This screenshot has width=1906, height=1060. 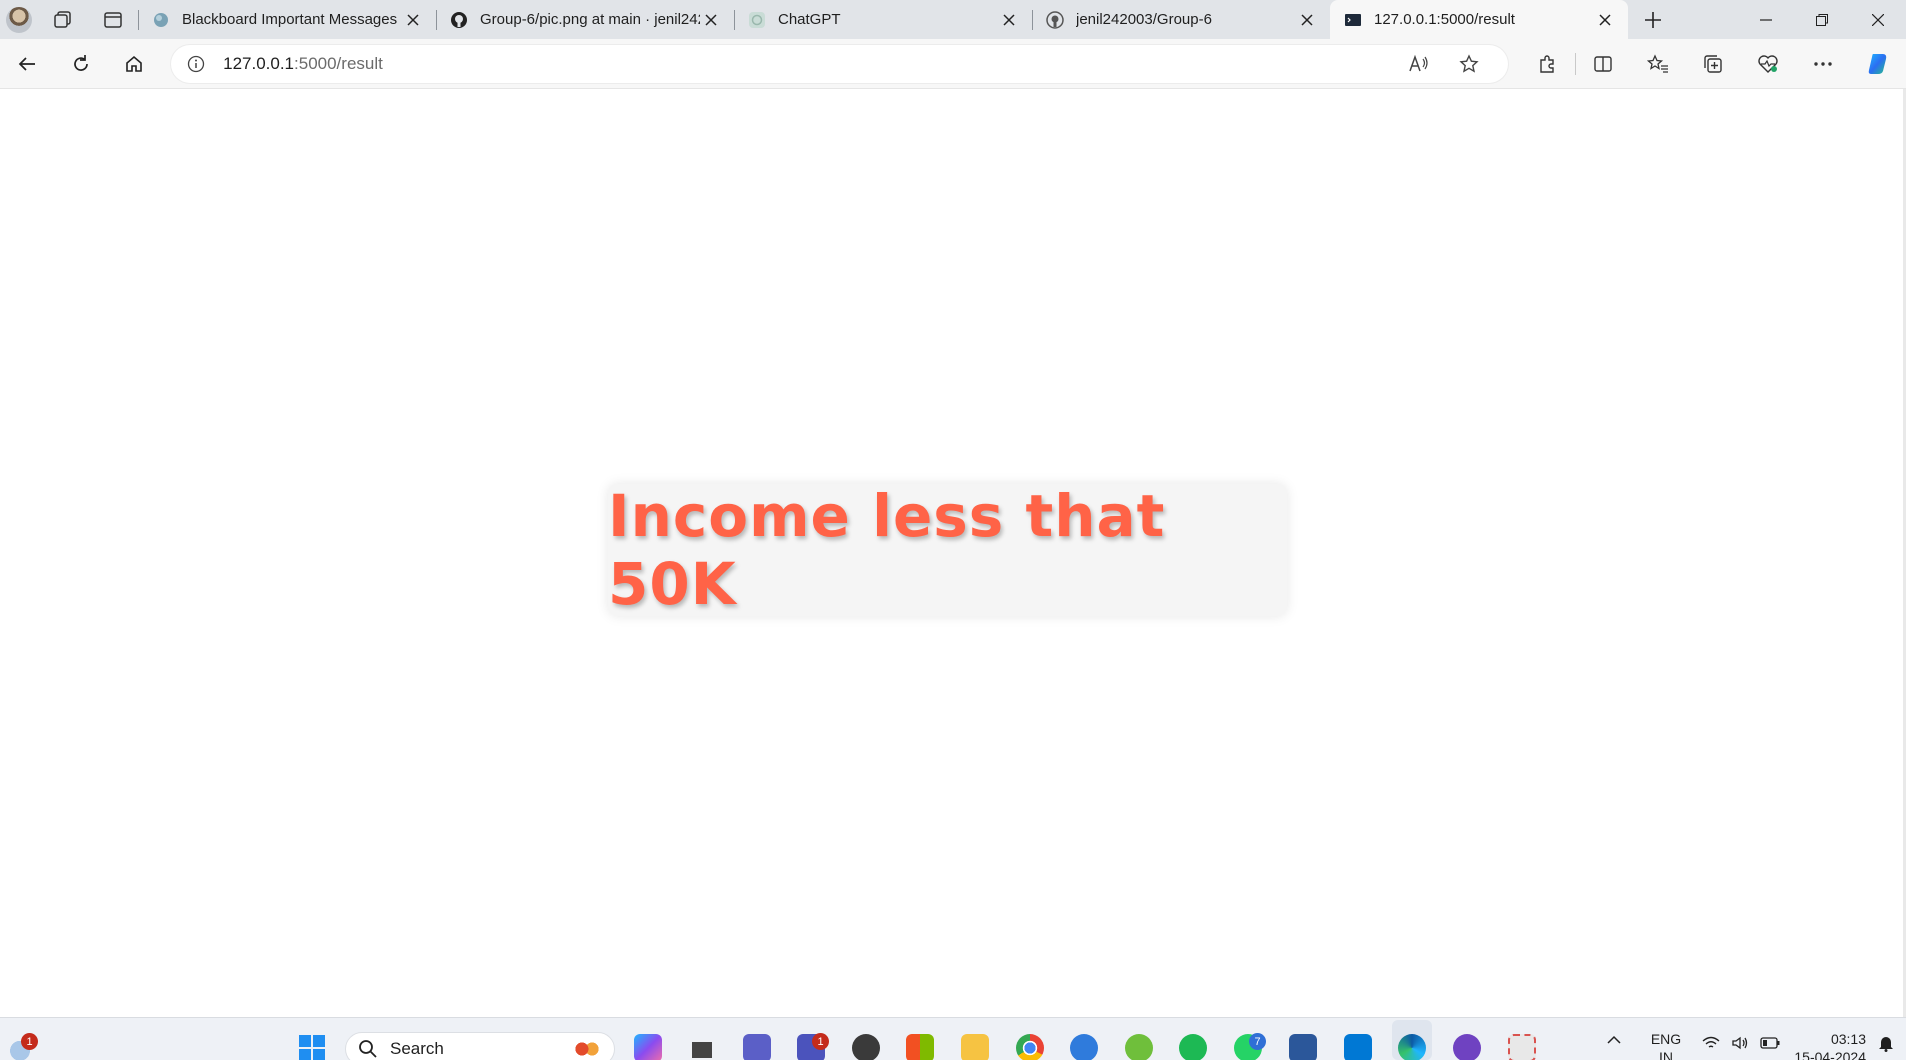 I want to click on task-view-app, so click(x=702, y=1040).